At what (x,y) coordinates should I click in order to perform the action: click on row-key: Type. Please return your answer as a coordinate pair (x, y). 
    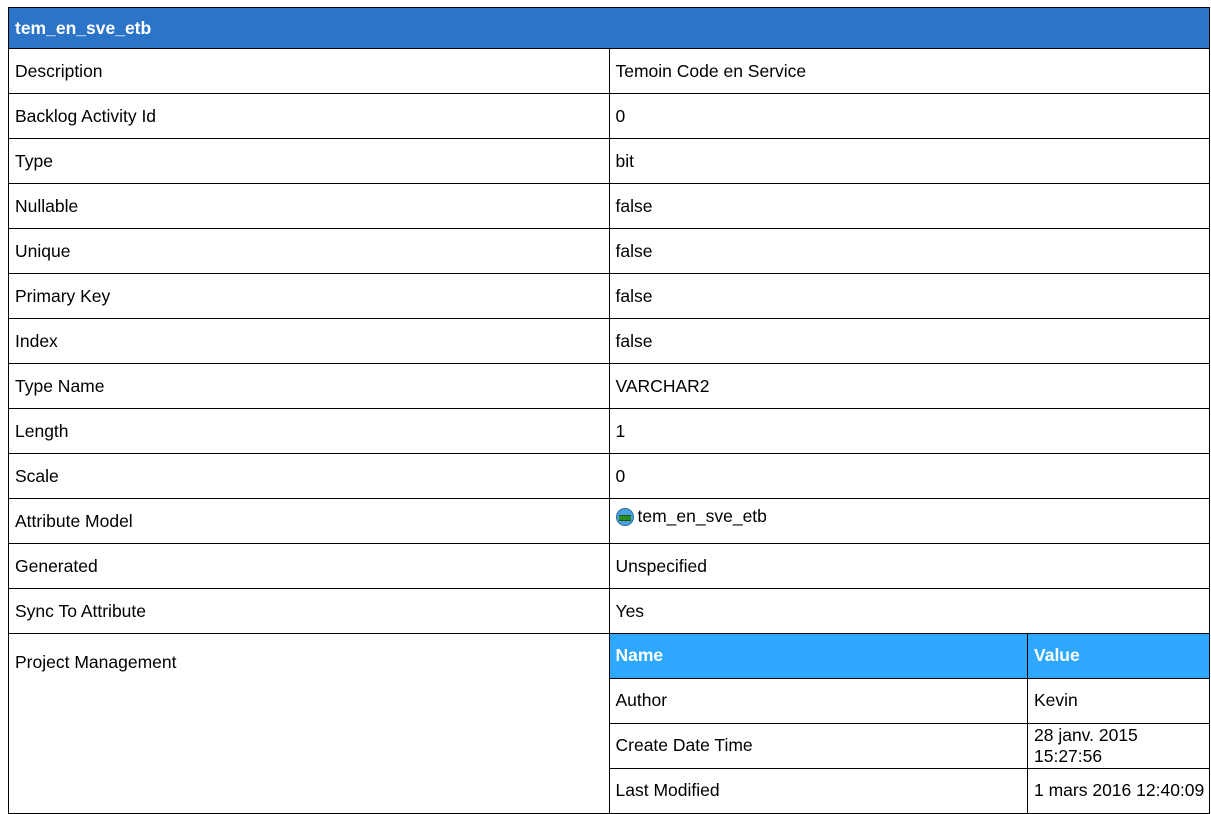
    Looking at the image, I should click on (309, 161).